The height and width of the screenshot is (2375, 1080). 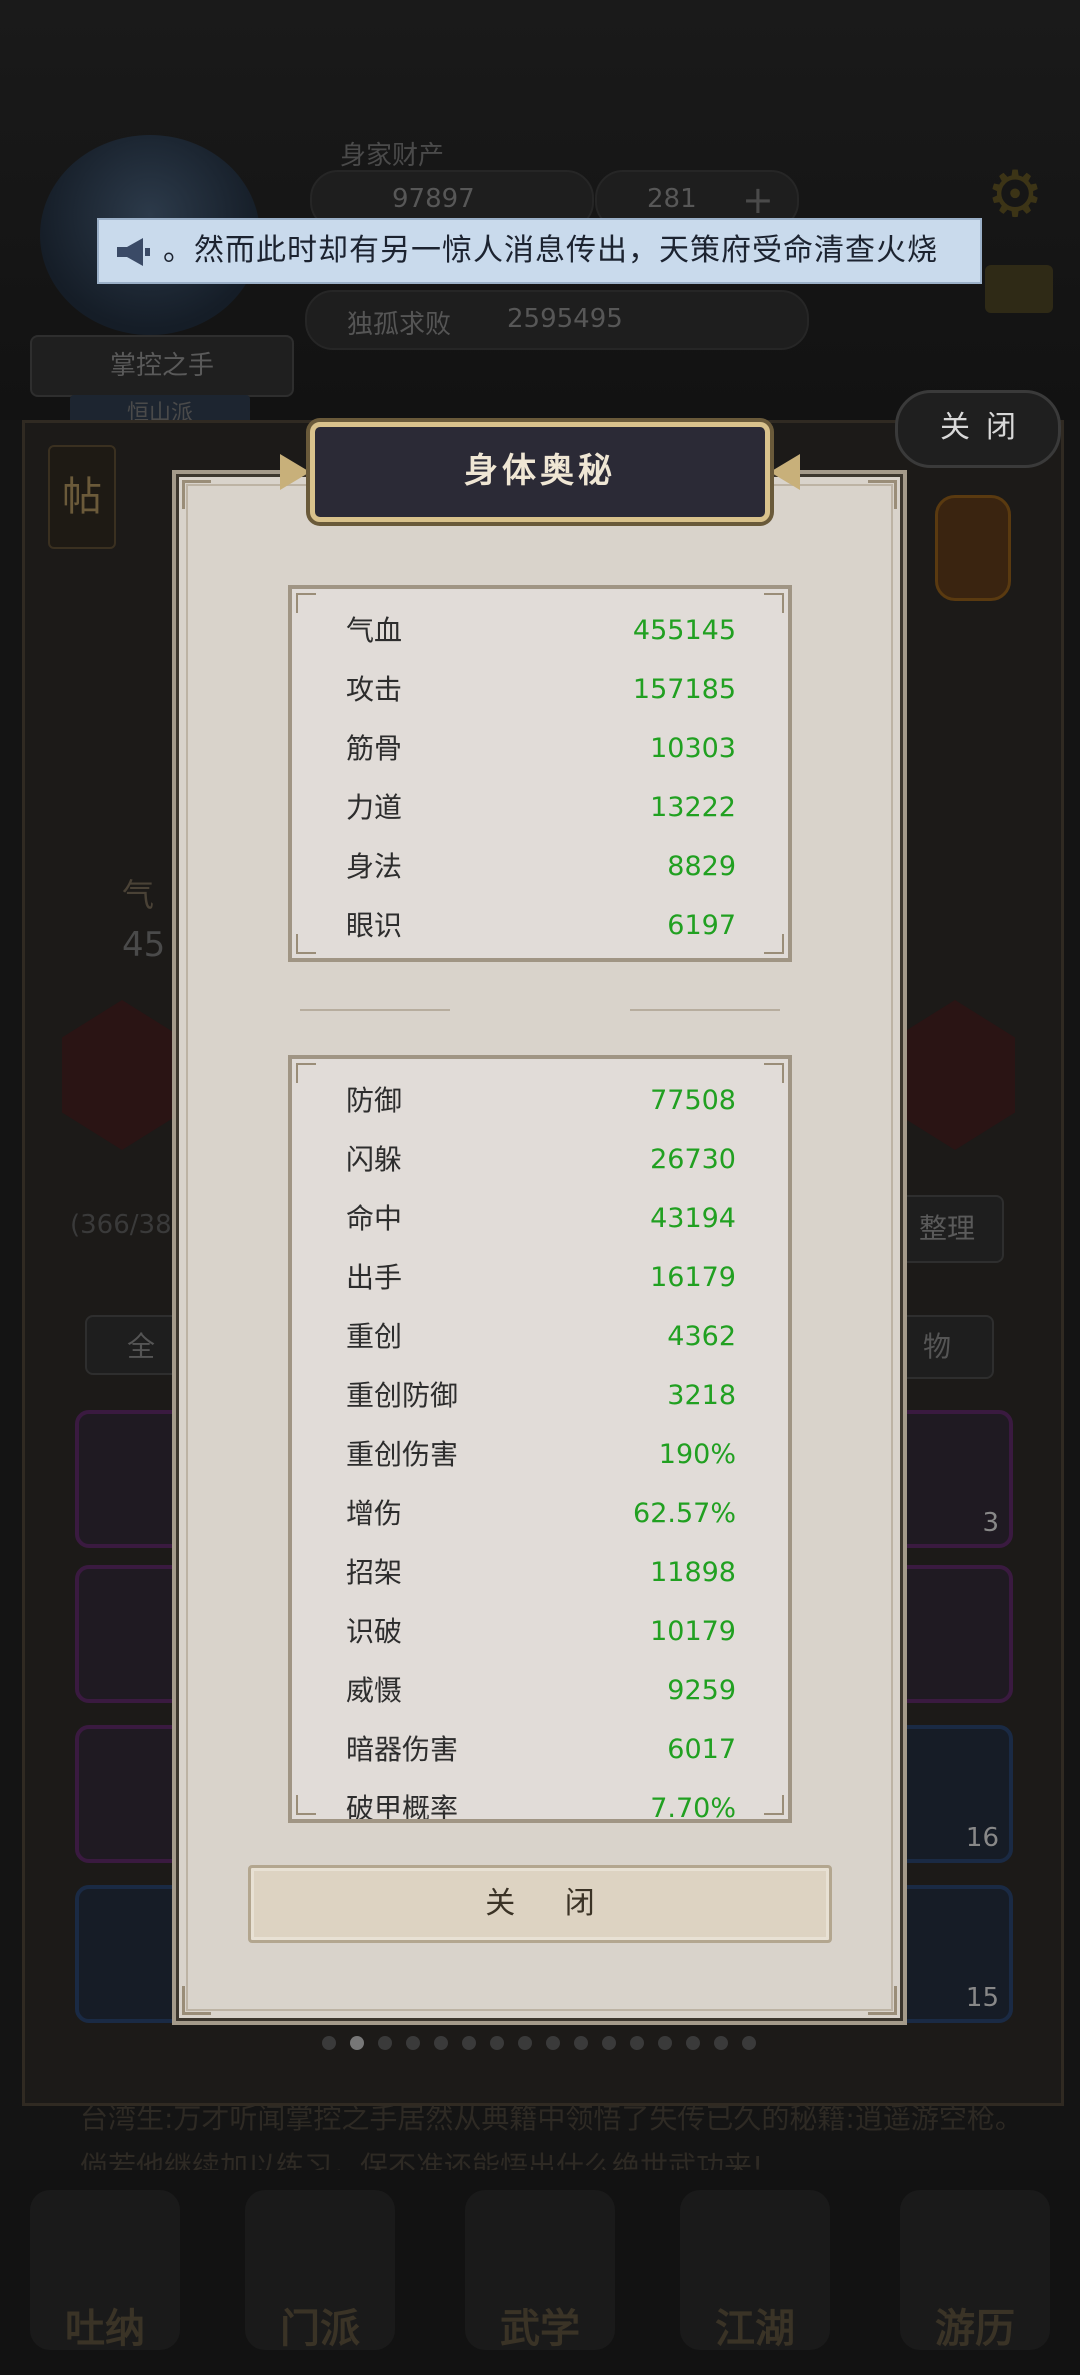 What do you see at coordinates (162, 366) in the screenshot?
I see `skill-name-plate: 掌控之手` at bounding box center [162, 366].